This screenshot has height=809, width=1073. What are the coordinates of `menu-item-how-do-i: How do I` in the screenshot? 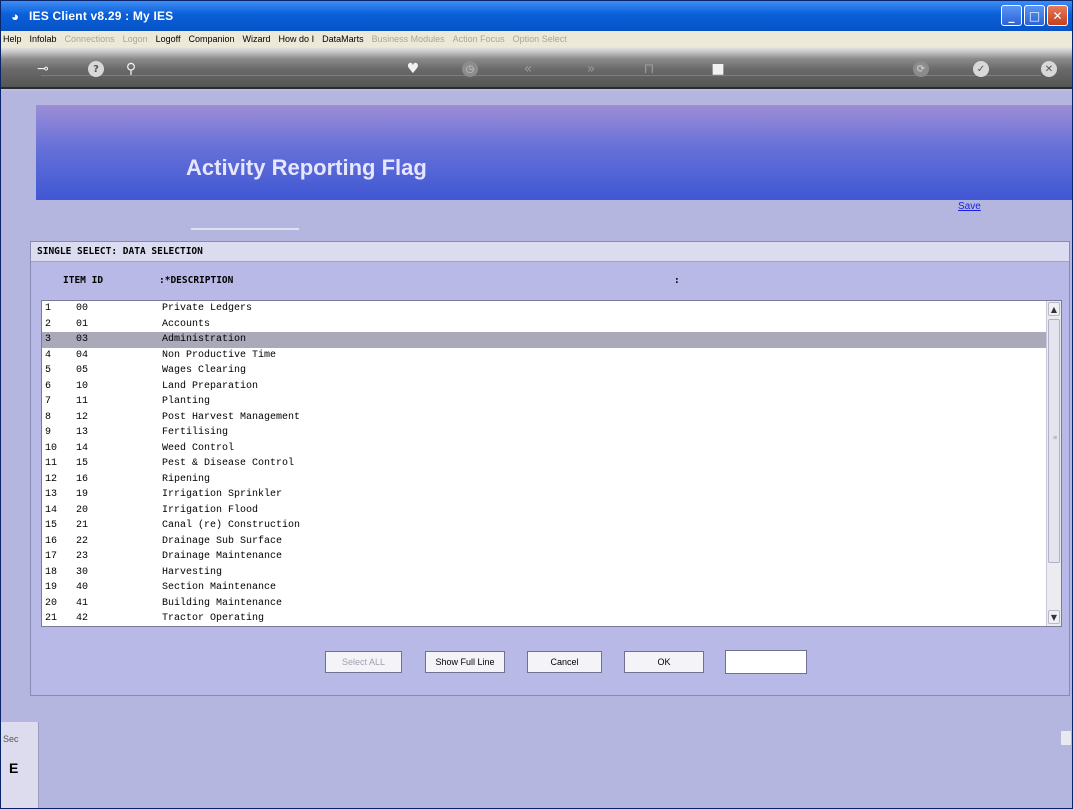 It's located at (297, 39).